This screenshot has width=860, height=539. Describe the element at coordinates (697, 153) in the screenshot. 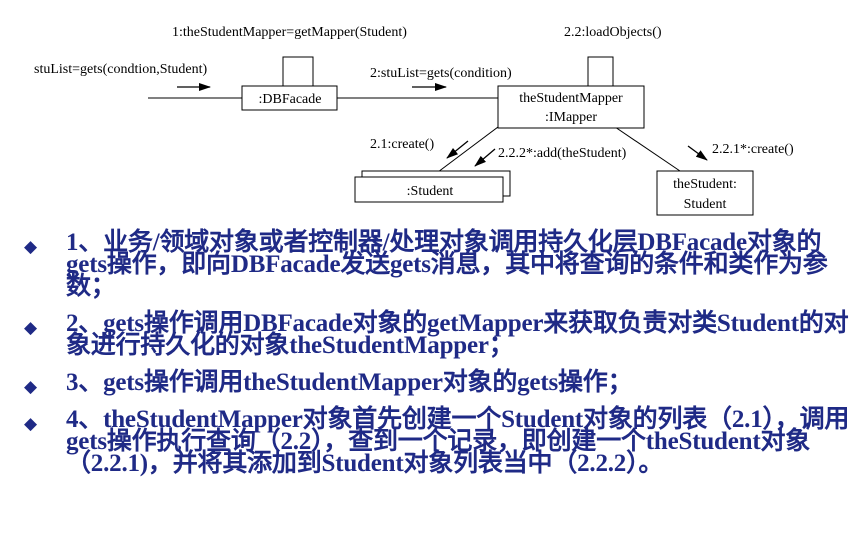

I see `create-student-arrow` at that location.